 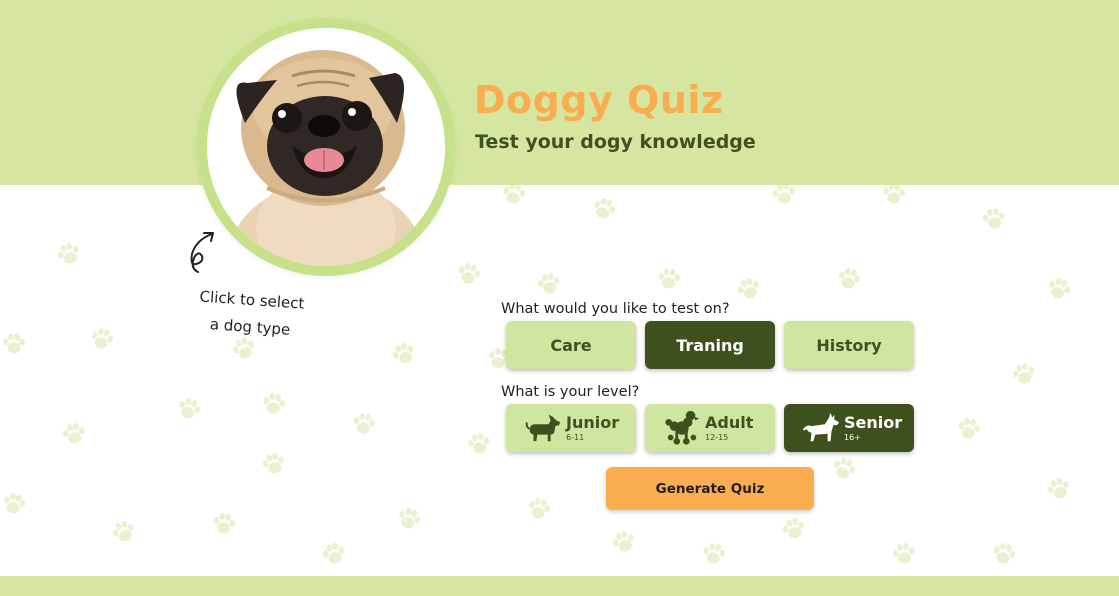 I want to click on level-senior-age: 16+, so click(x=852, y=437).